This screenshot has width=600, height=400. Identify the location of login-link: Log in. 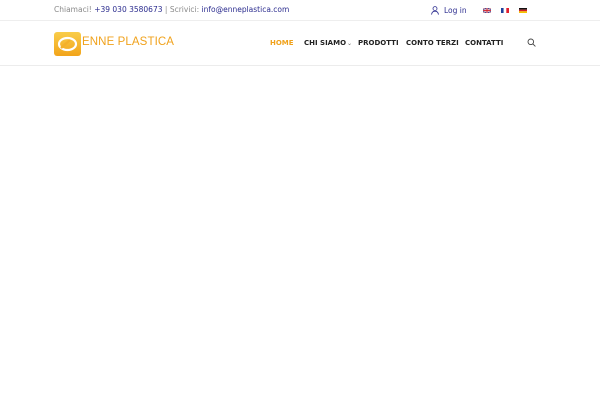
(449, 10).